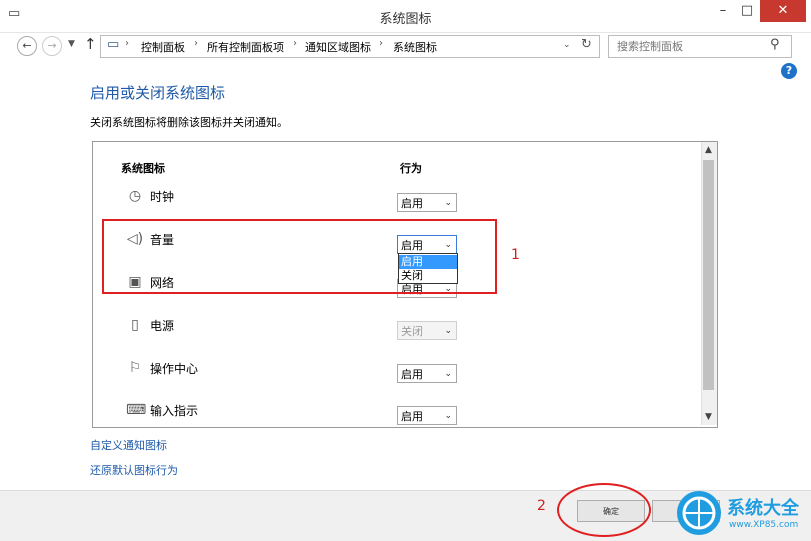 The image size is (811, 541). What do you see at coordinates (162, 197) in the screenshot?
I see `row-label-clock: 时钟` at bounding box center [162, 197].